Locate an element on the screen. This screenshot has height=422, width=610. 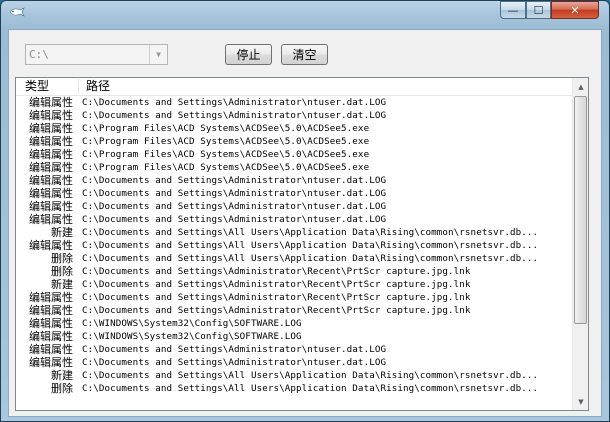
scroll-up-icon: ▲ is located at coordinates (580, 86).